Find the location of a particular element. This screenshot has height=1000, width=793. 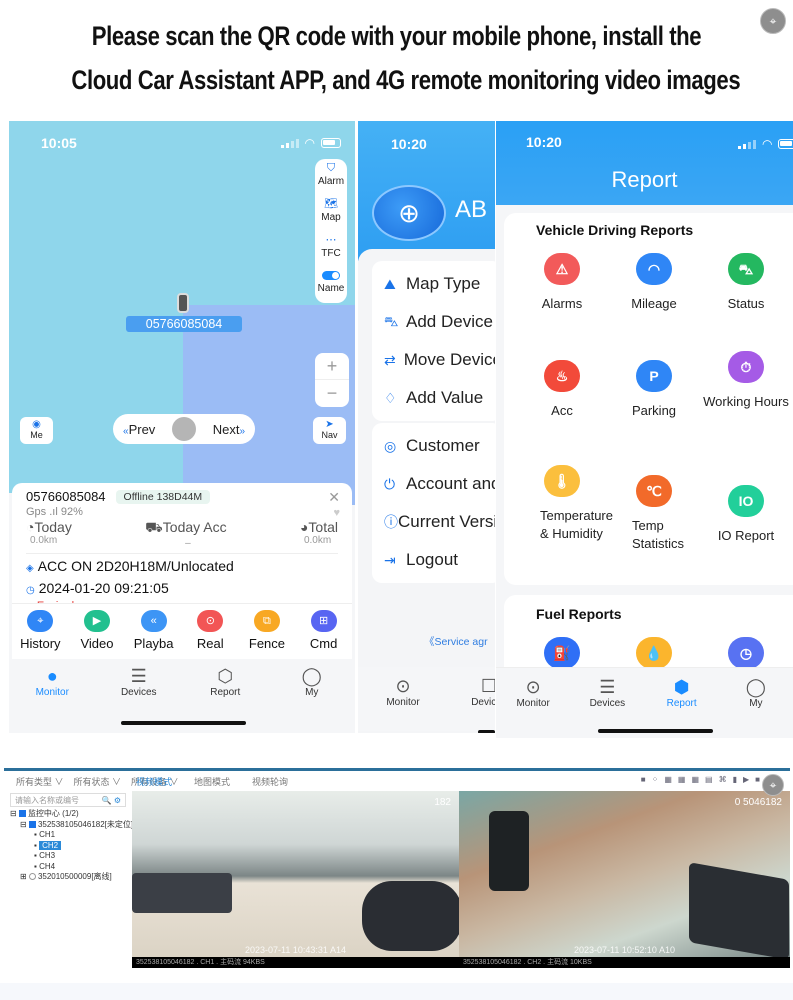

service-agreement-link: 《Service agr is located at coordinates (456, 641).